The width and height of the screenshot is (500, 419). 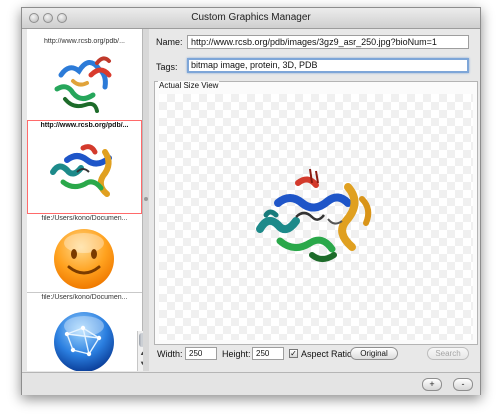 I want to click on name-label: Name:, so click(x=169, y=42).